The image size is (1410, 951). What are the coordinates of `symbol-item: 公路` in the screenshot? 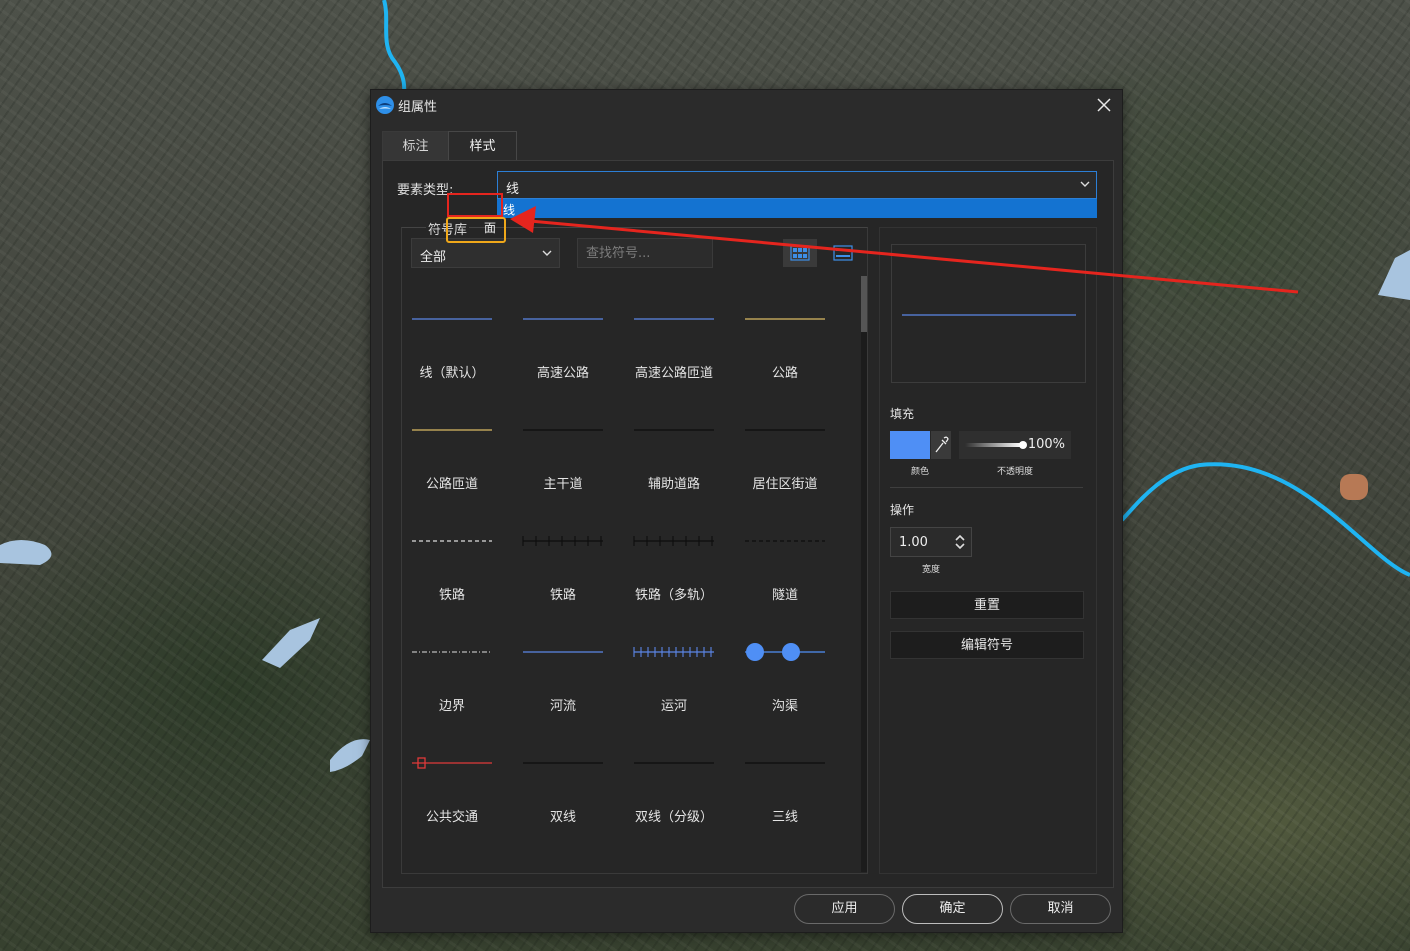 It's located at (785, 331).